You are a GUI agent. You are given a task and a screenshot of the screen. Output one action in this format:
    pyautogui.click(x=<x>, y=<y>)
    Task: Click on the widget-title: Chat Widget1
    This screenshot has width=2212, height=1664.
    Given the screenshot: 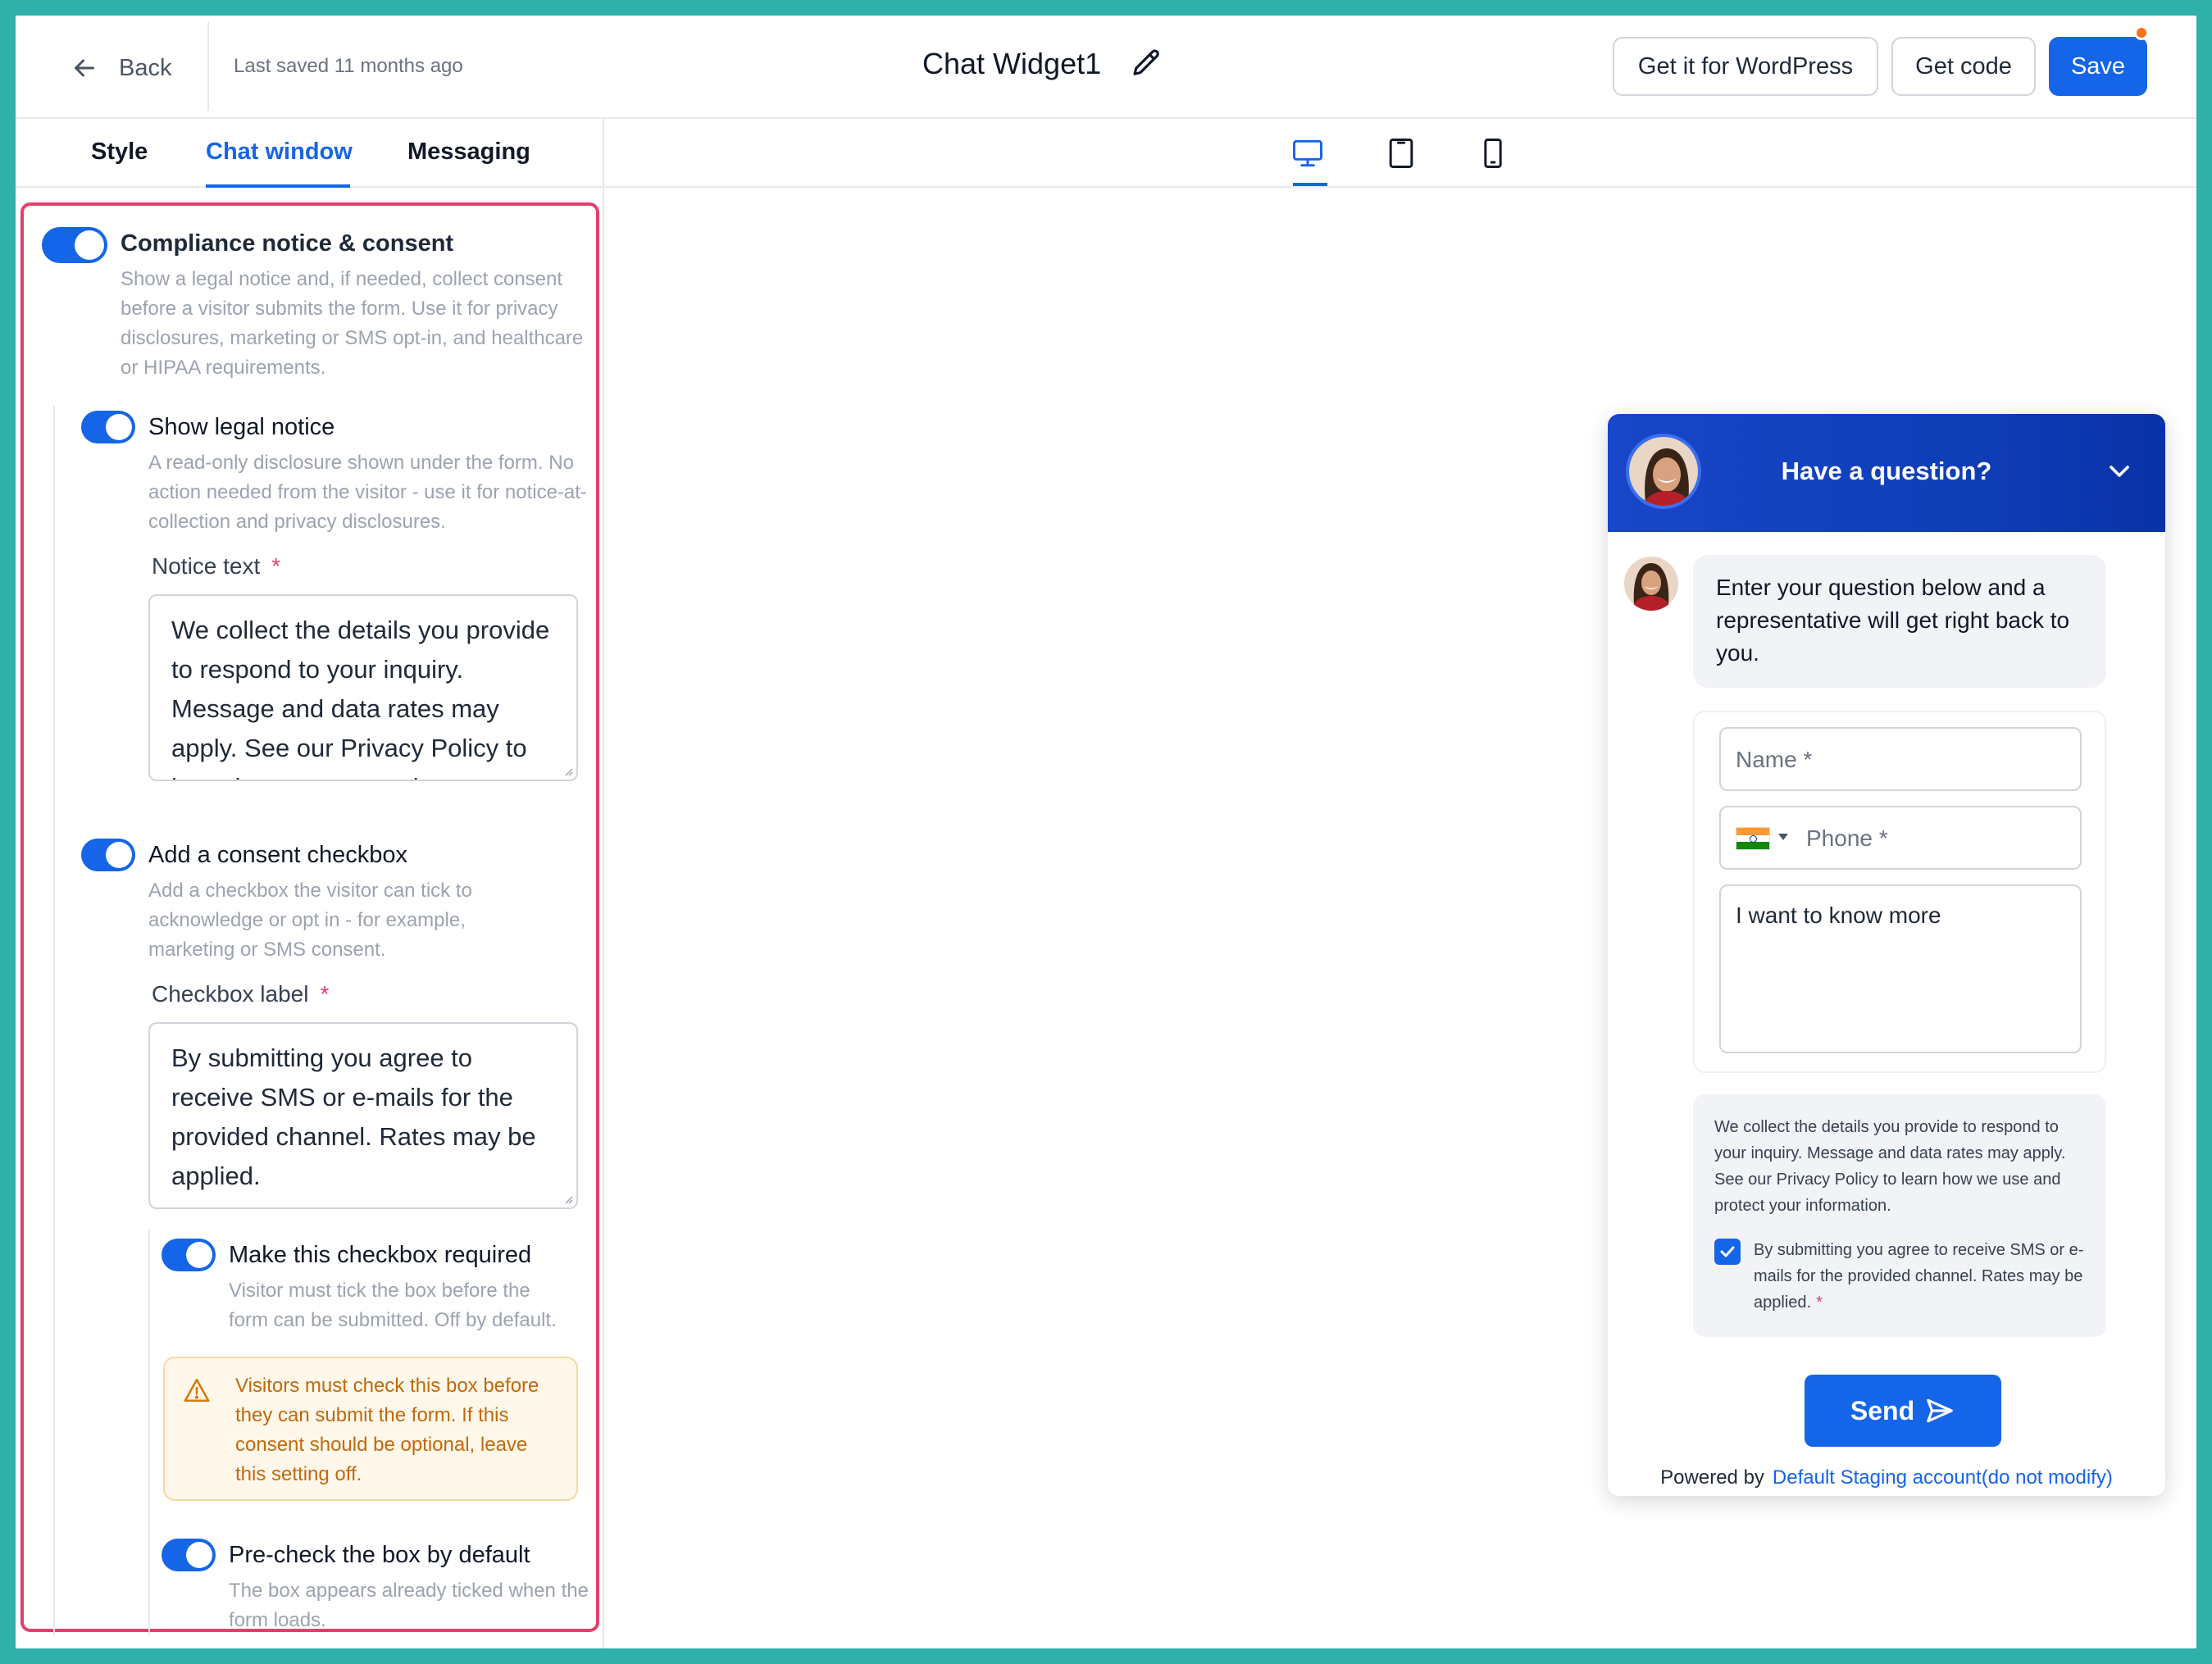 What is the action you would take?
    pyautogui.click(x=1012, y=63)
    